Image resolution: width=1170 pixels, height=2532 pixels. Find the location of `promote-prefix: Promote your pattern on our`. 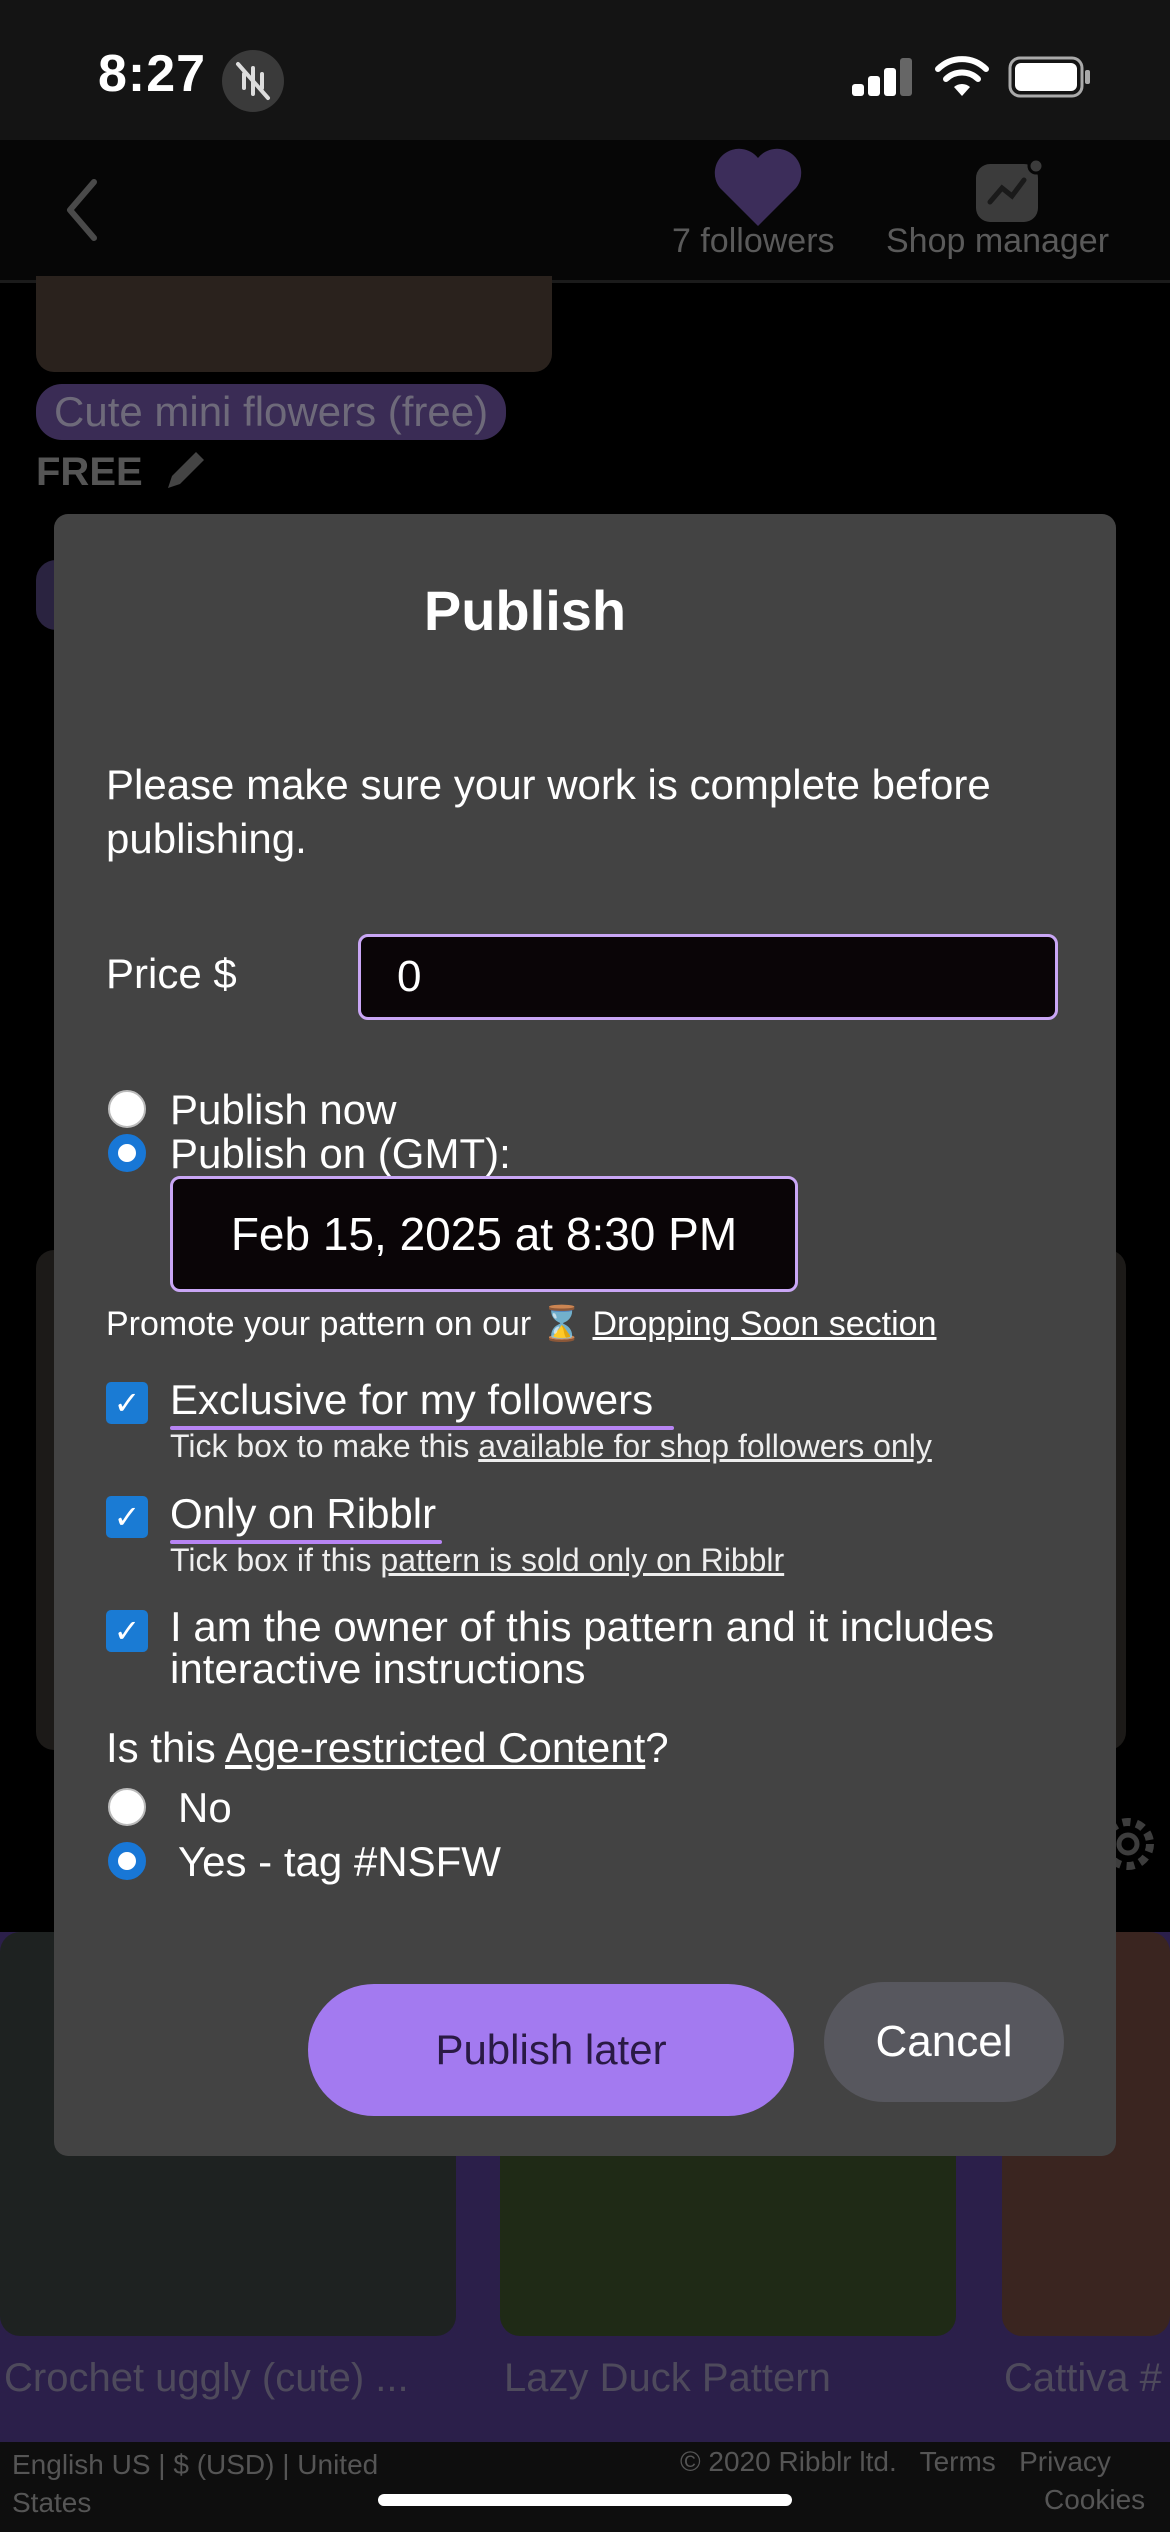

promote-prefix: Promote your pattern on our is located at coordinates (319, 1324).